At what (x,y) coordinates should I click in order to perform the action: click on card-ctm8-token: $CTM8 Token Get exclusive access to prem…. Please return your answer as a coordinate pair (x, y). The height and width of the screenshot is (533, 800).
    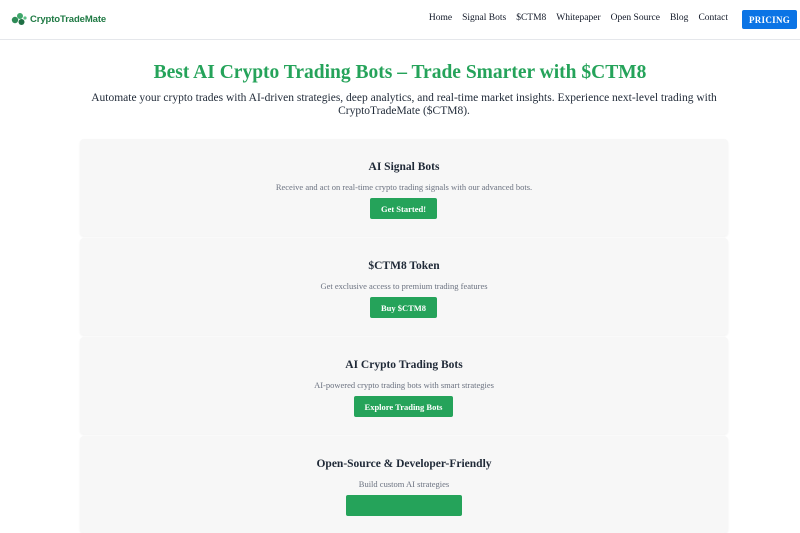
    Looking at the image, I should click on (404, 286).